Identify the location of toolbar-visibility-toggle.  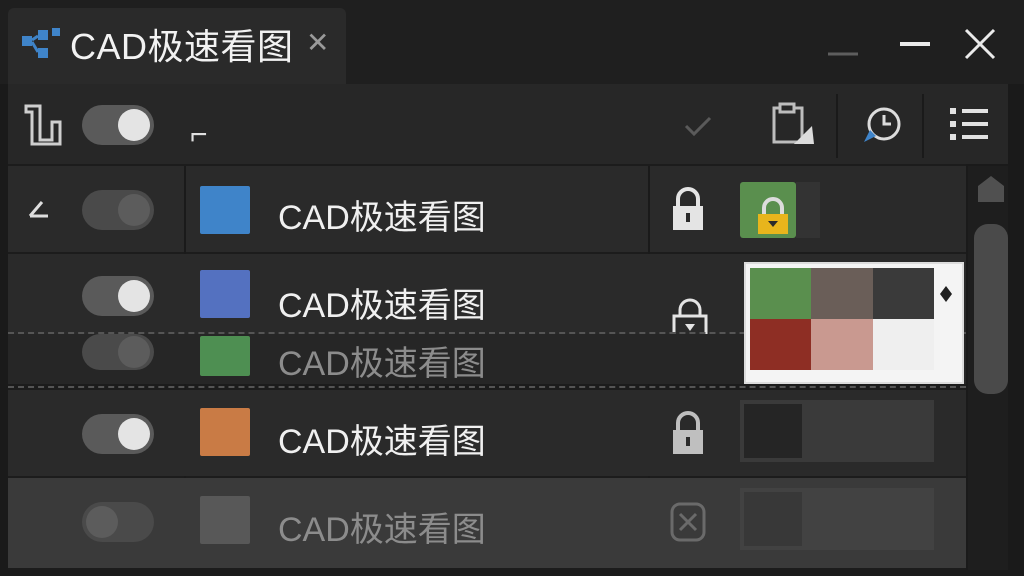
(118, 125).